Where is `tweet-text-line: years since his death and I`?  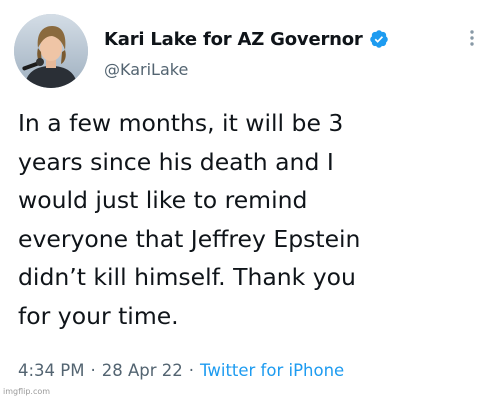
tweet-text-line: years since his death and I is located at coordinates (176, 161).